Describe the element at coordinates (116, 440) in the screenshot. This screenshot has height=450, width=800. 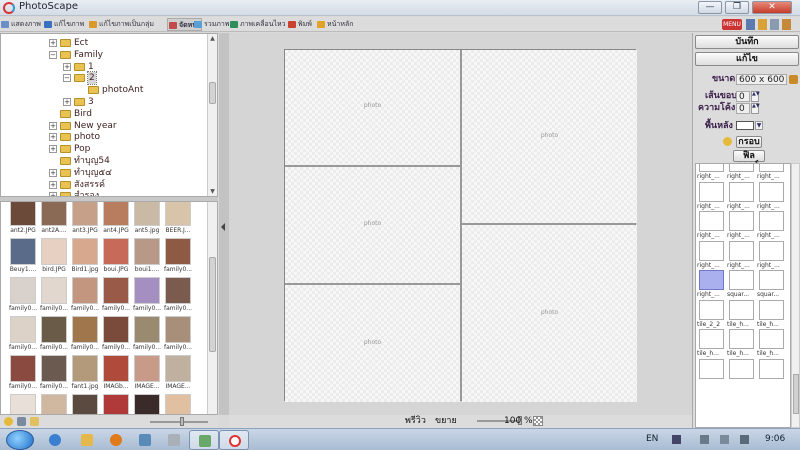
I see `taskbar-media-player` at that location.